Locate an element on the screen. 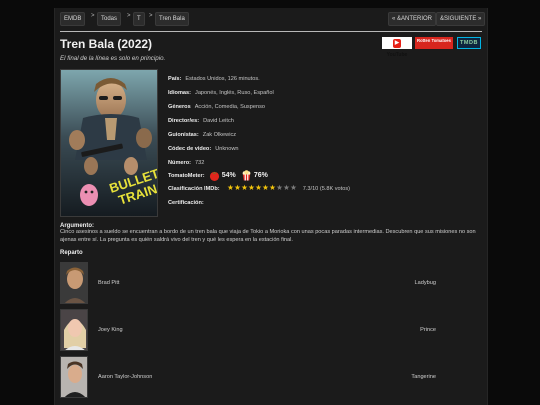  detail-codec: Códec de video: Unknown is located at coordinates (203, 149).